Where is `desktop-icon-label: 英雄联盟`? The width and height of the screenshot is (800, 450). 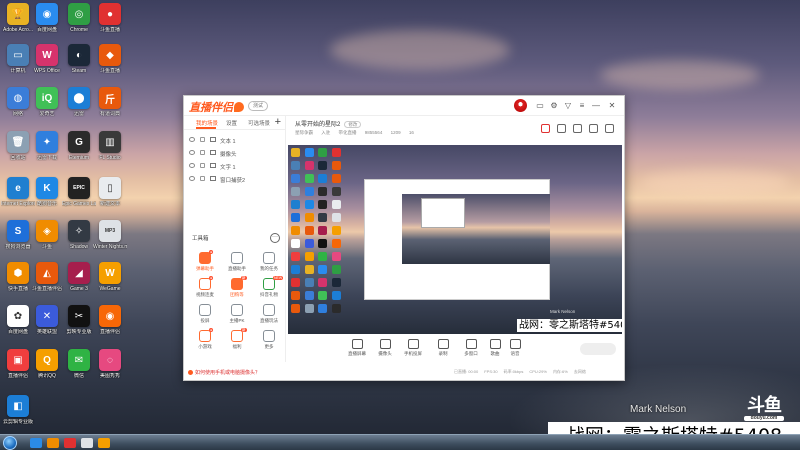
desktop-icon-label: 英雄联盟 is located at coordinates (46, 332).